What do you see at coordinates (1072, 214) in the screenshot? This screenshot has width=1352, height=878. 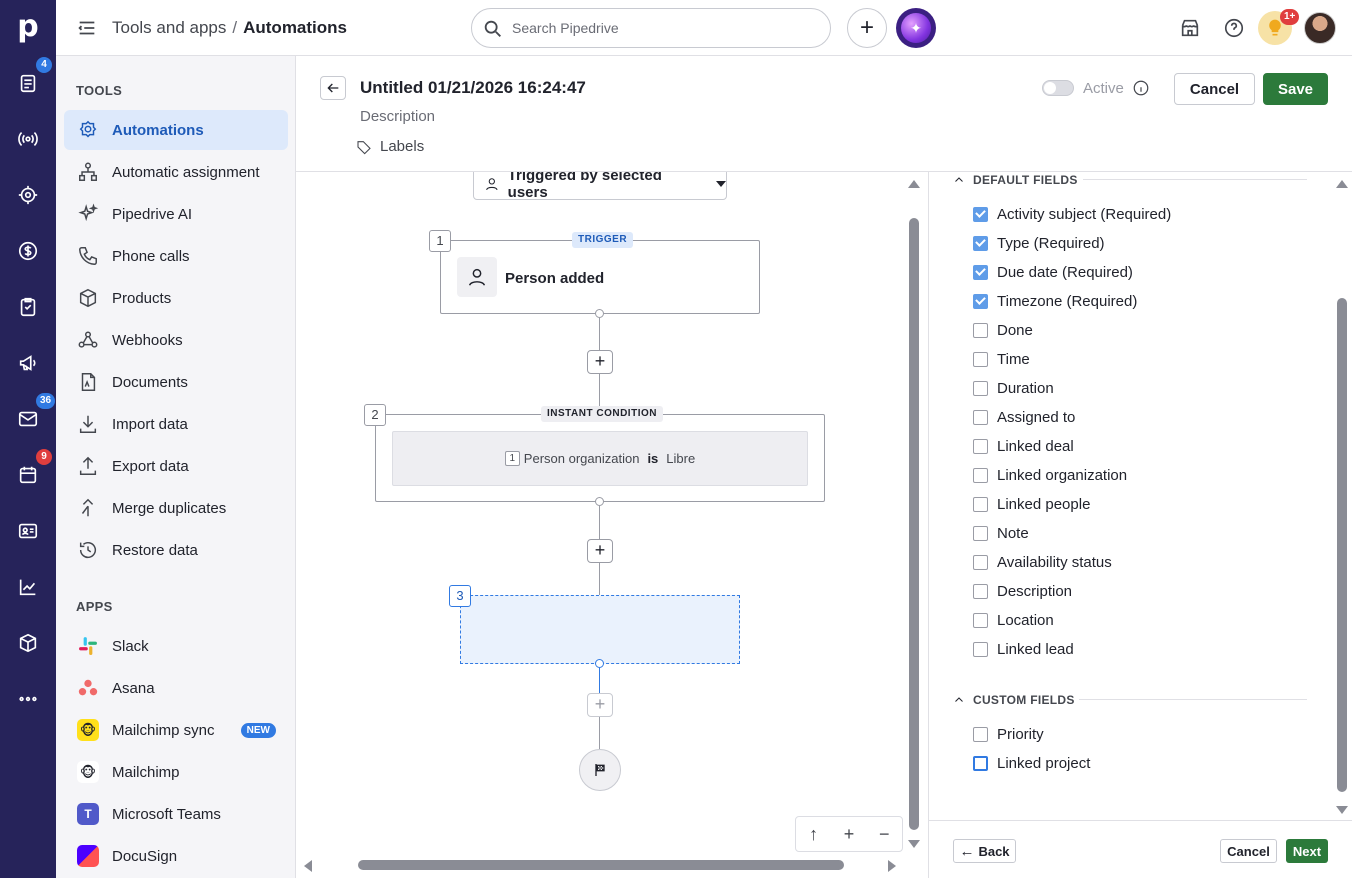 I see `field-checkbox-row: Activity subject (Required)` at bounding box center [1072, 214].